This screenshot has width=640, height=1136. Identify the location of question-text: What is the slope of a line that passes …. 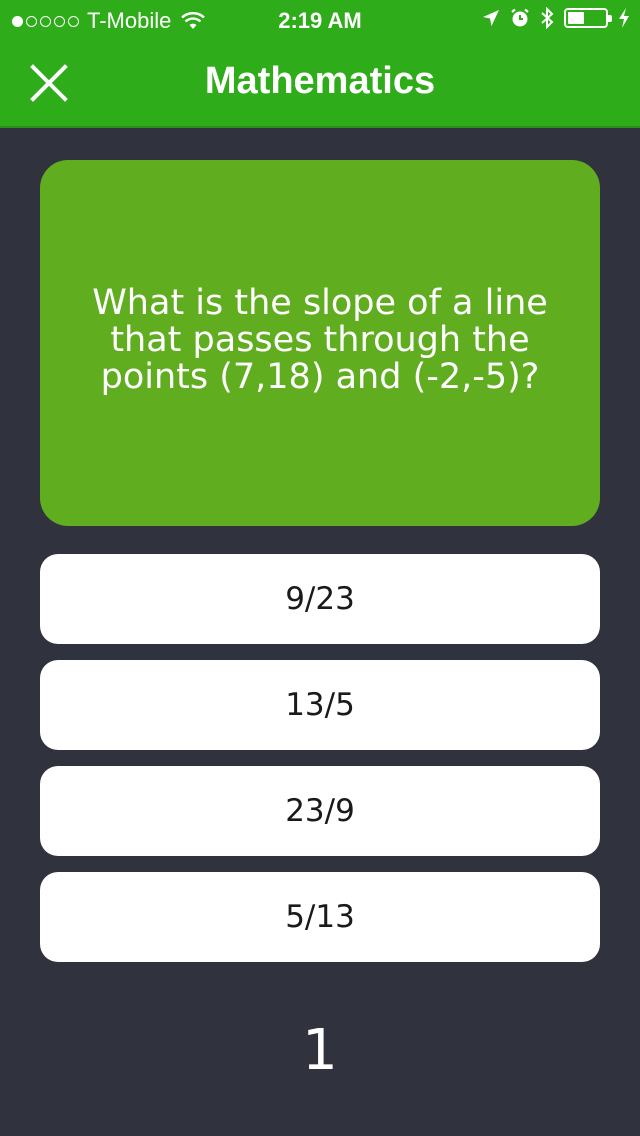
(320, 339).